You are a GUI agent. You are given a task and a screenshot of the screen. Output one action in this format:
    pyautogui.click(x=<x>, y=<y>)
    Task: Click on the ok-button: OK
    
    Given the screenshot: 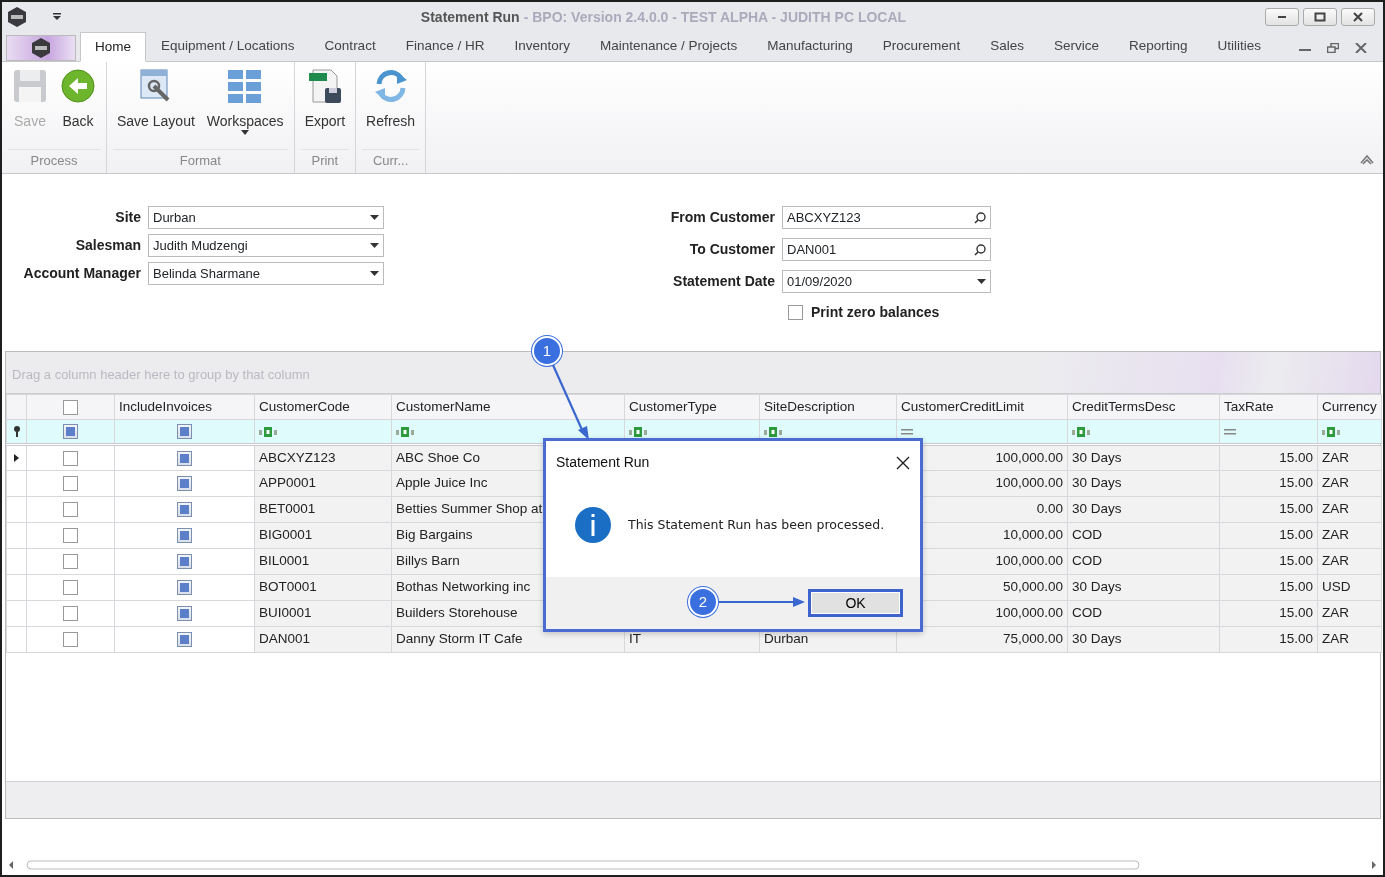 What is the action you would take?
    pyautogui.click(x=855, y=603)
    